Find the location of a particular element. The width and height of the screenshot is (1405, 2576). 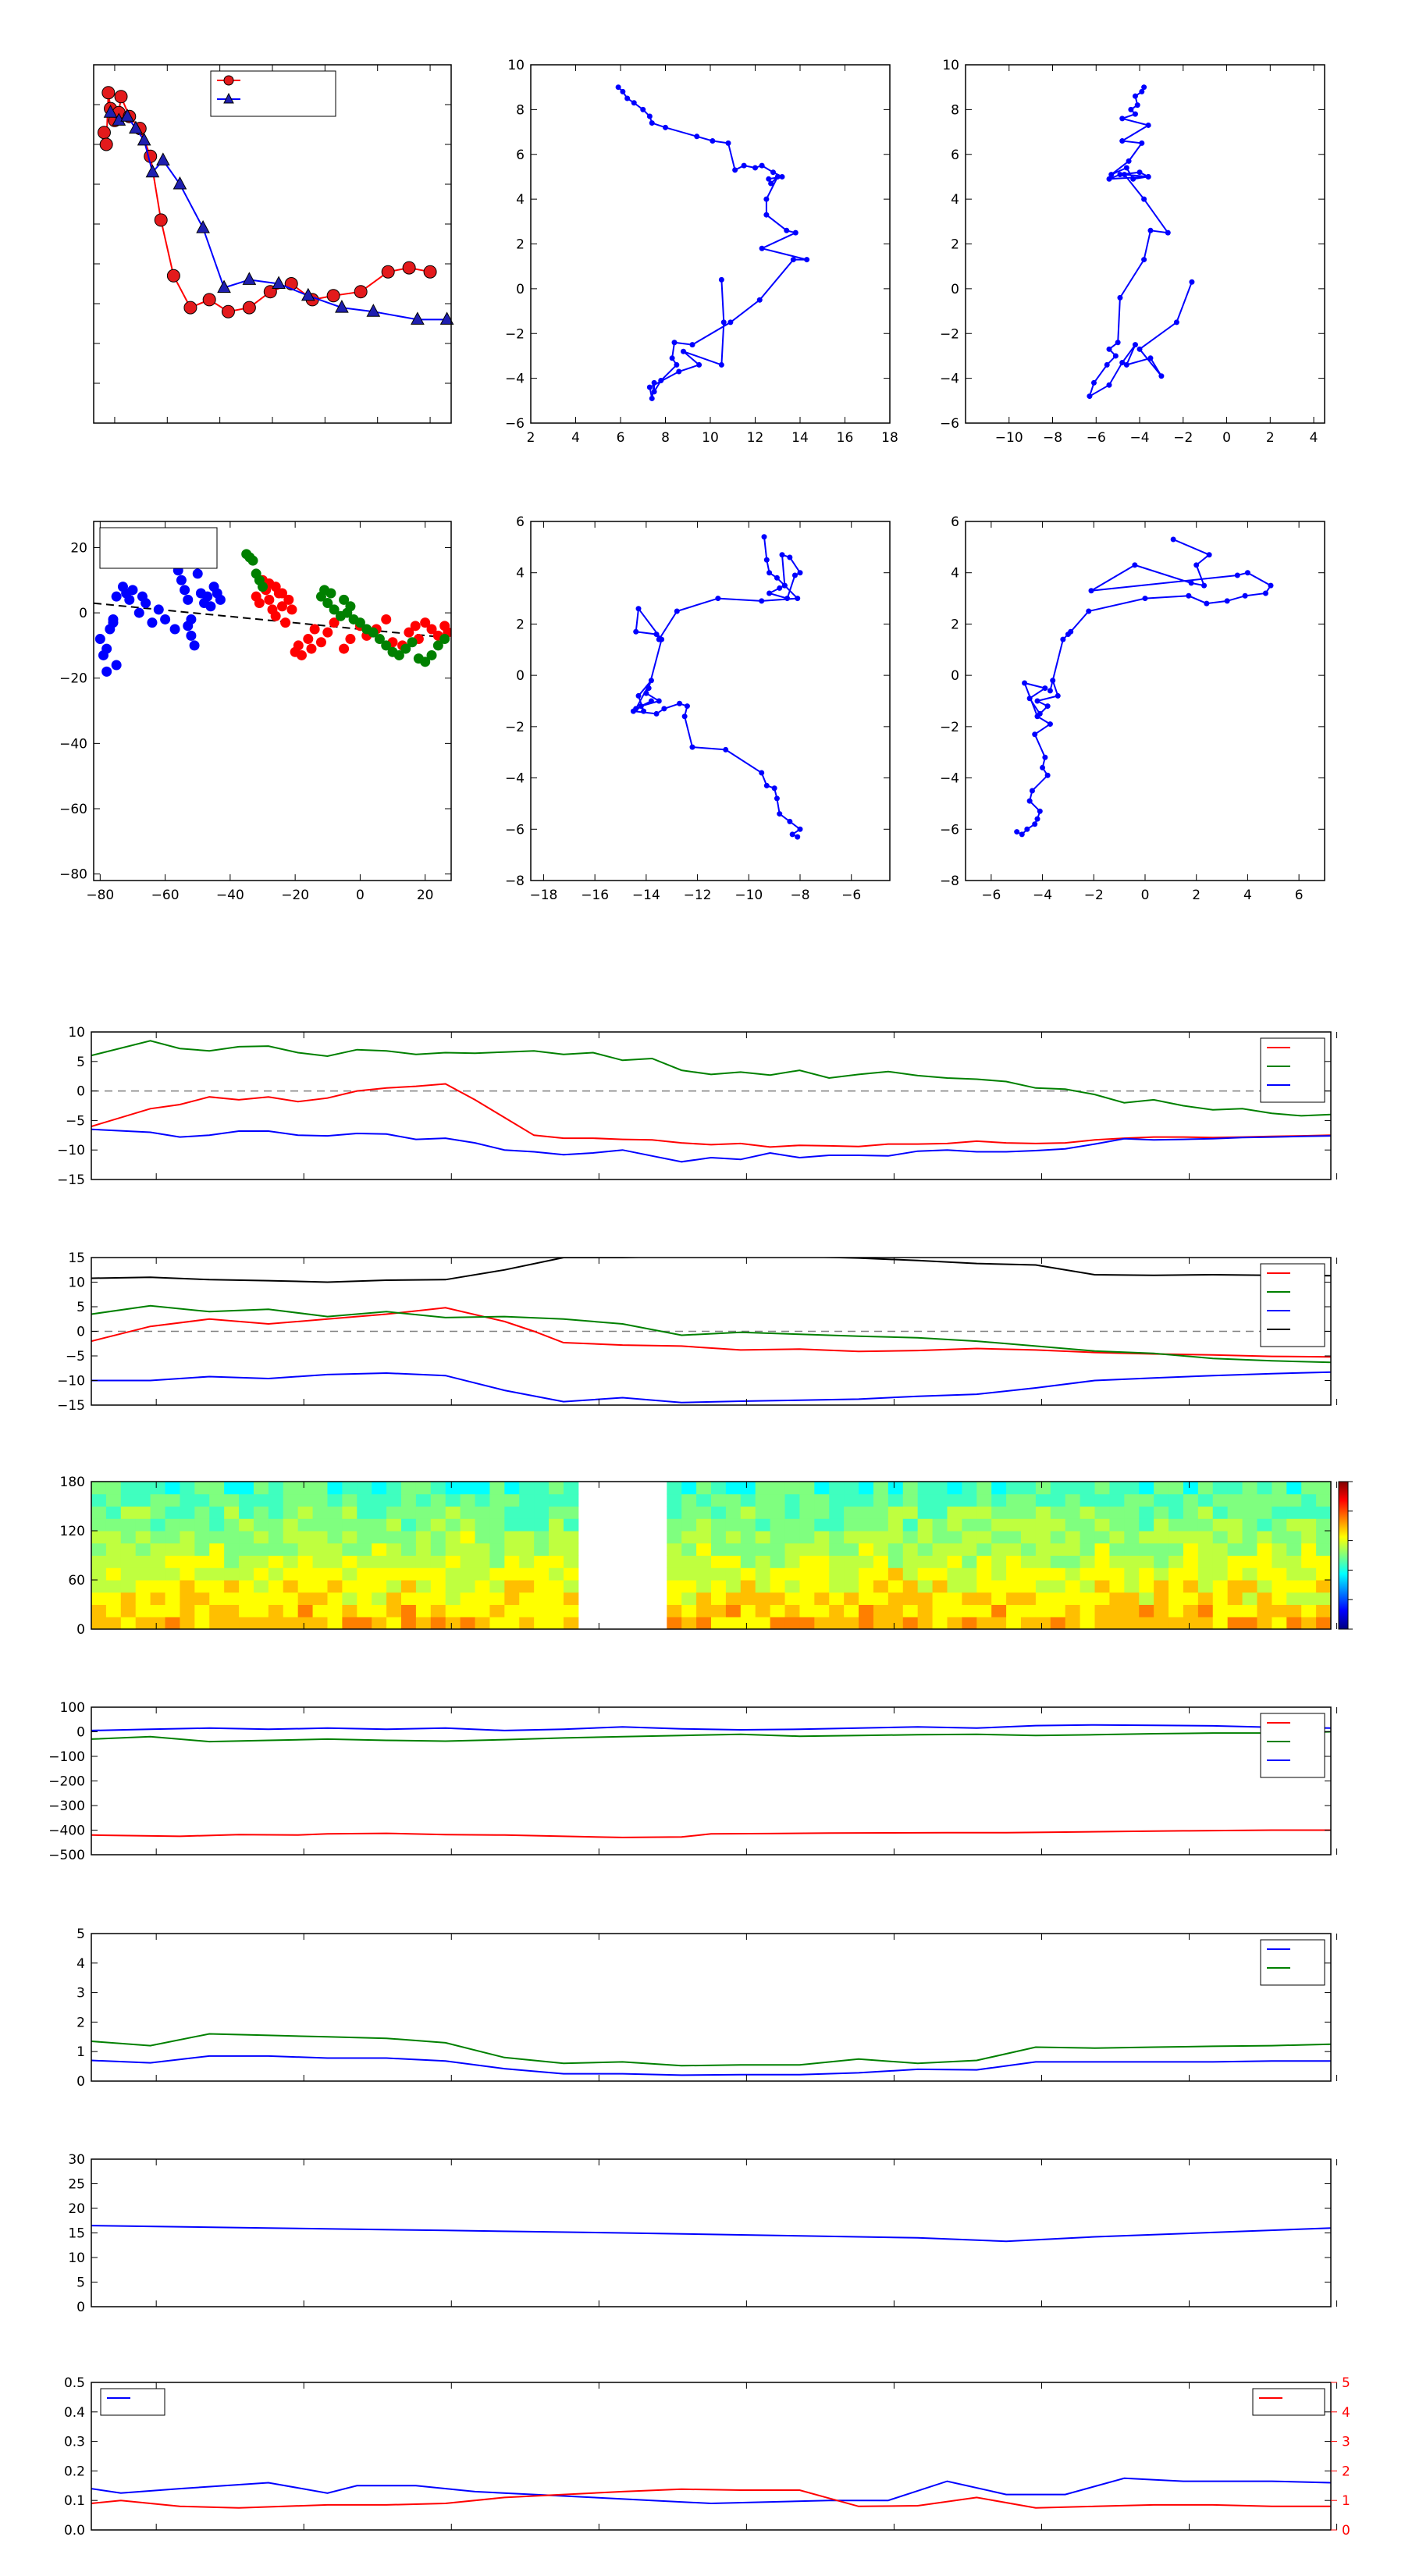

series-line-By is located at coordinates (711, 1334).